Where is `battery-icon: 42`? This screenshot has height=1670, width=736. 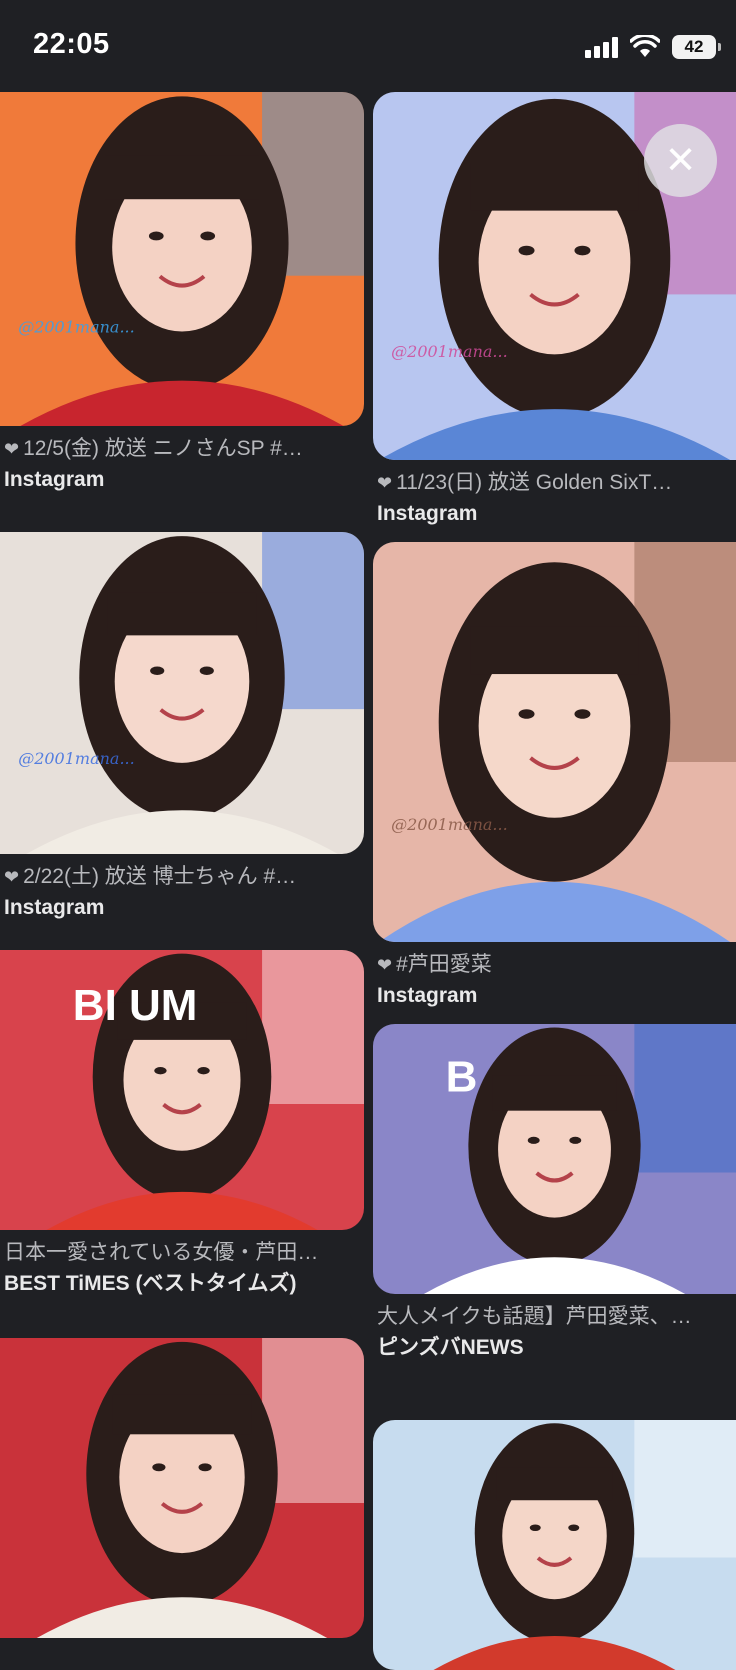
battery-icon: 42 is located at coordinates (696, 47).